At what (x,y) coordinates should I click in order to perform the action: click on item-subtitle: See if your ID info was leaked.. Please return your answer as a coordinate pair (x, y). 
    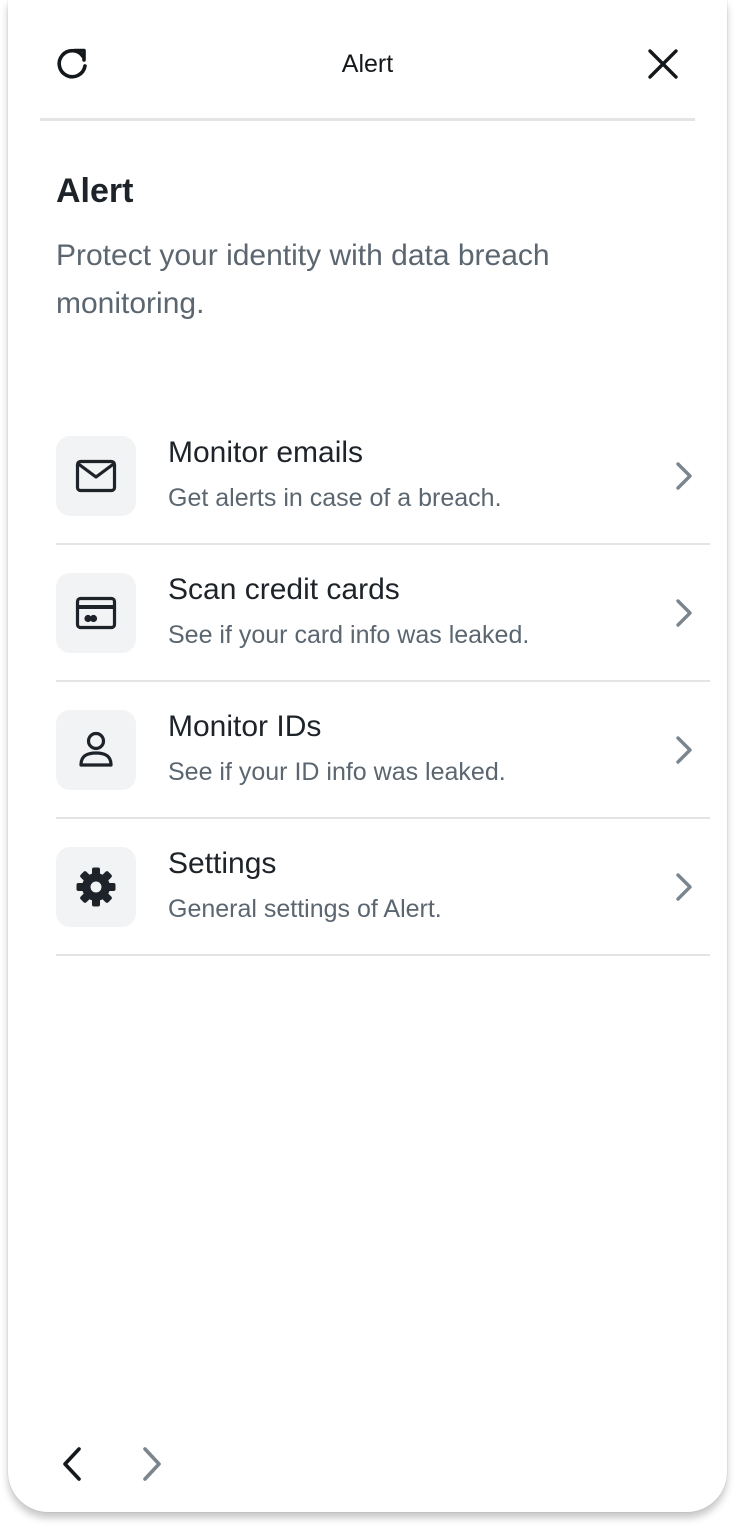
    Looking at the image, I should click on (337, 772).